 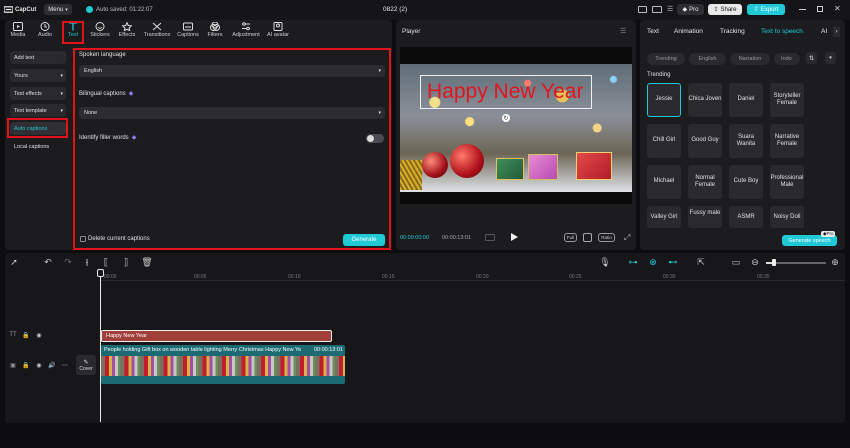 What do you see at coordinates (482, 277) in the screenshot?
I see `ruler-label: 00:20` at bounding box center [482, 277].